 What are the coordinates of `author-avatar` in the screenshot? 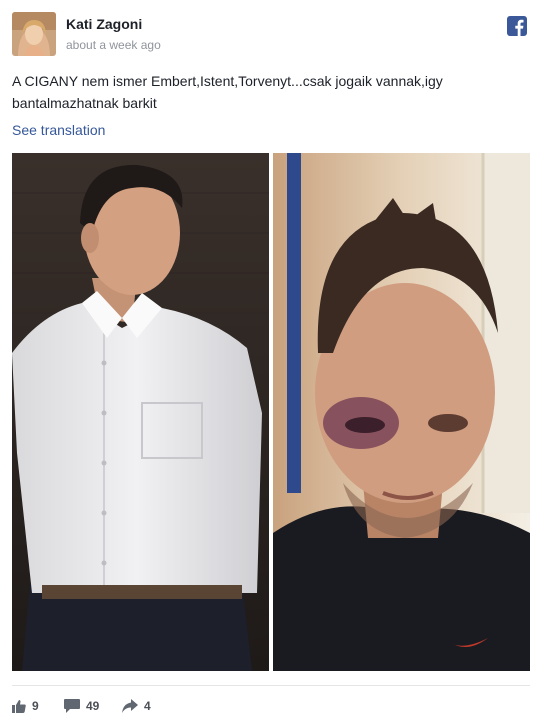 It's located at (34, 34).